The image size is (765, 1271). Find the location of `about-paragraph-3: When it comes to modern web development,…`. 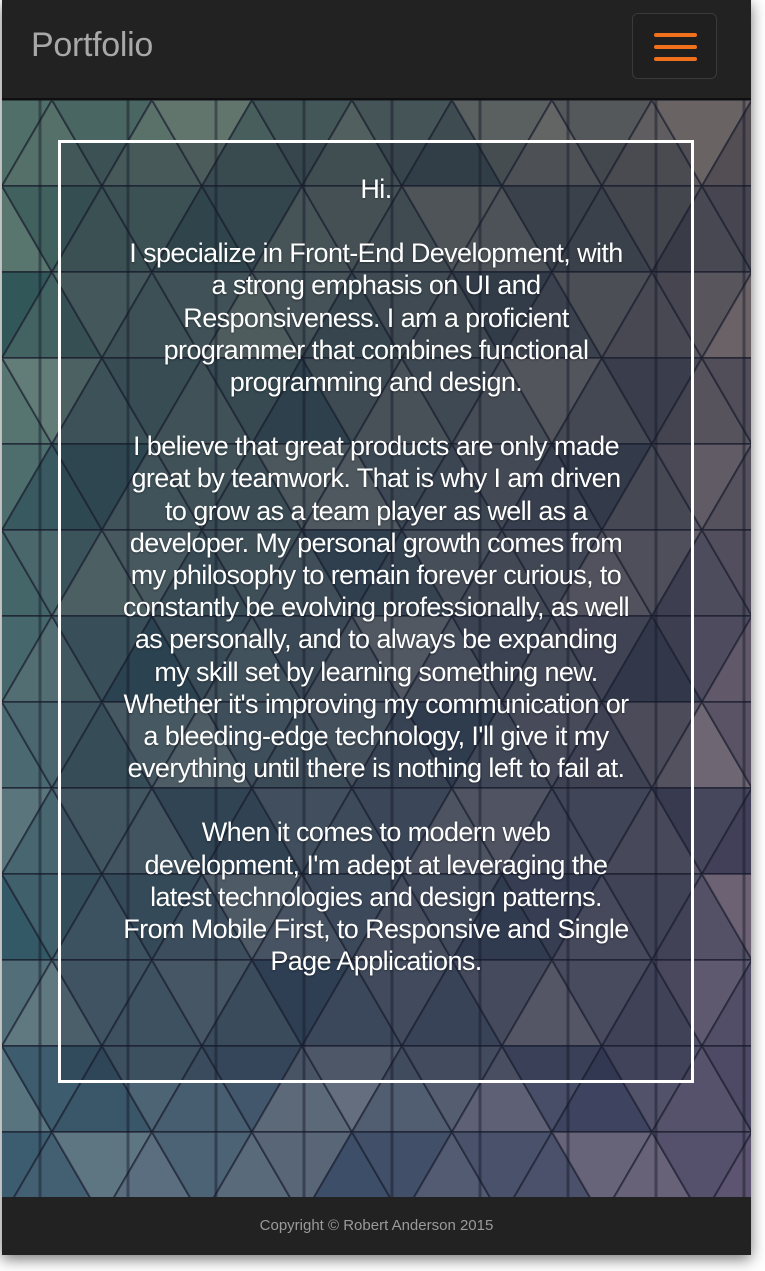

about-paragraph-3: When it comes to modern web development,… is located at coordinates (376, 897).